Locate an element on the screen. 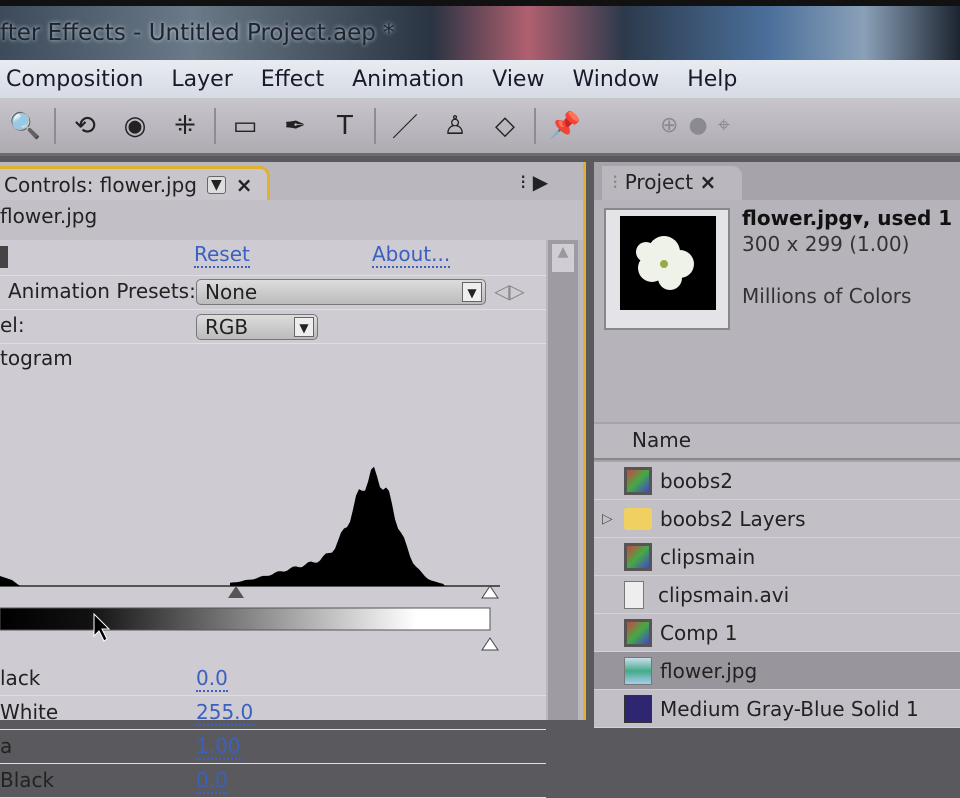 The height and width of the screenshot is (798, 960). type-icon: T is located at coordinates (345, 126).